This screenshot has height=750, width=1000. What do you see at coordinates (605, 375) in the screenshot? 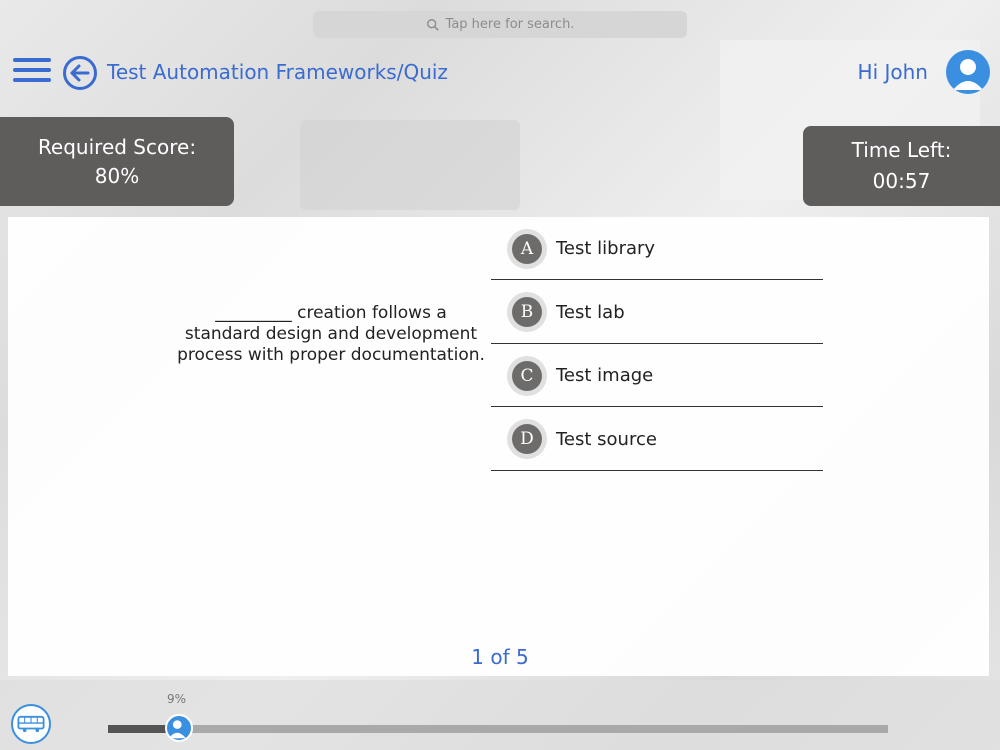
I see `option-label: Test image` at bounding box center [605, 375].